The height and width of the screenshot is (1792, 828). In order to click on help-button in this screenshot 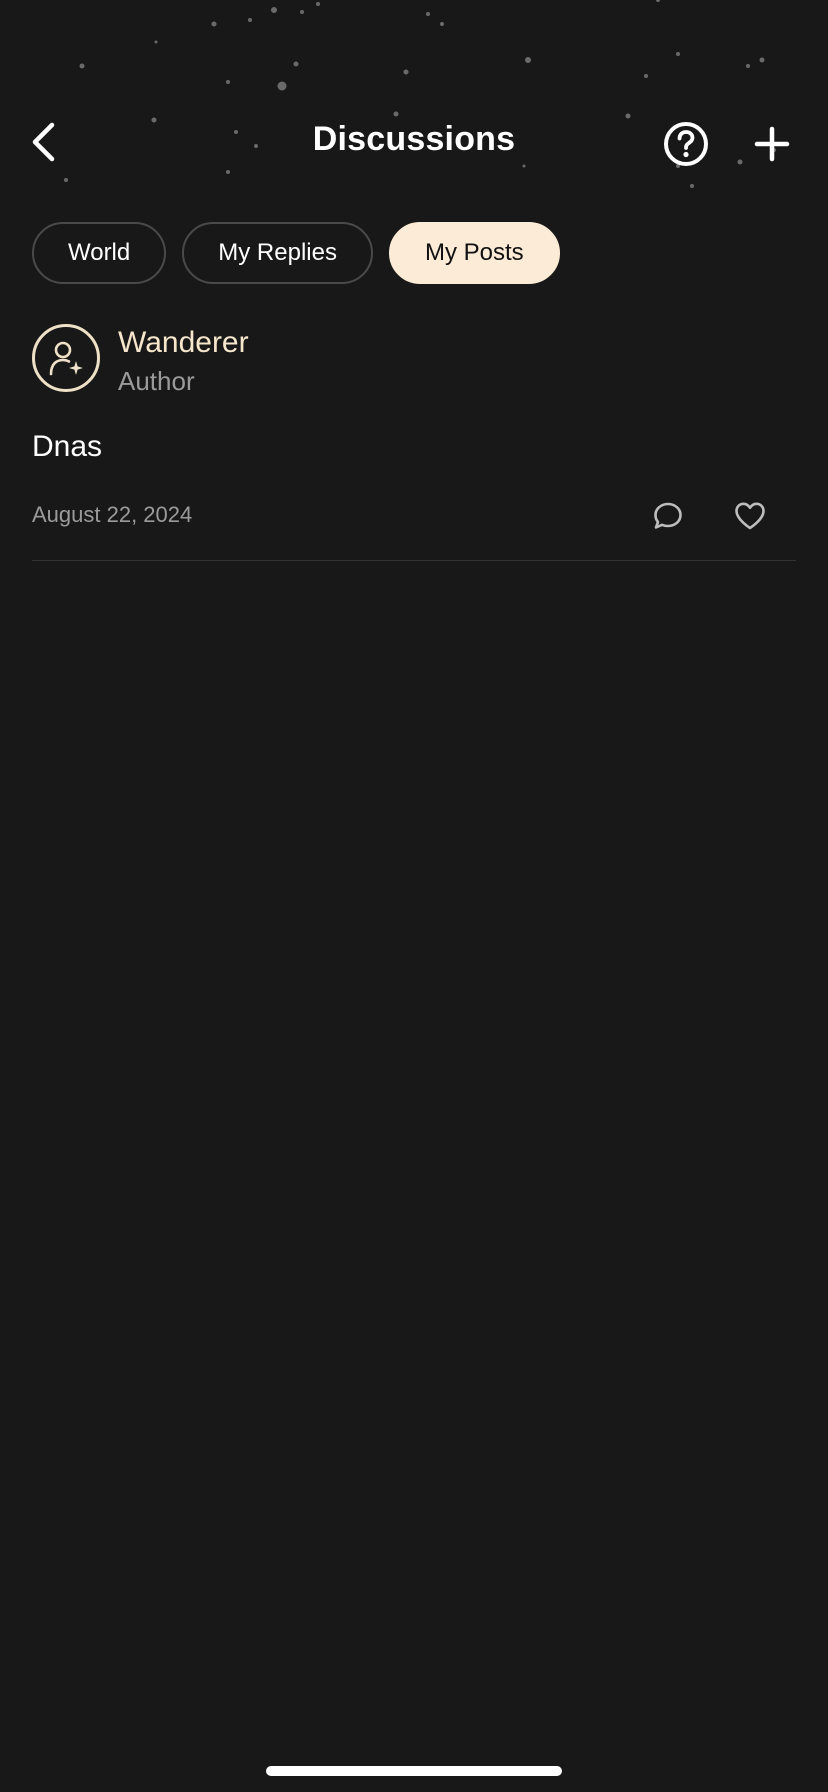, I will do `click(686, 144)`.